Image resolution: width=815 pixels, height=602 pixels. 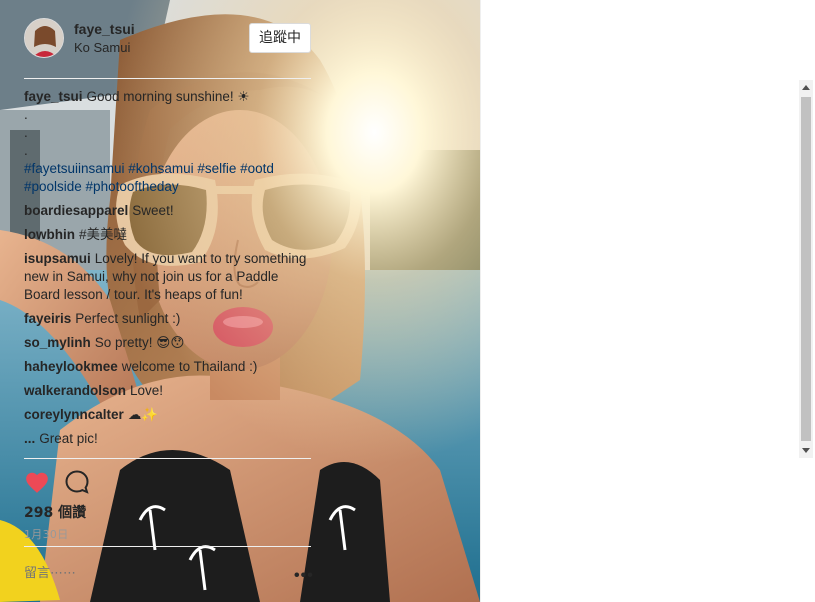 I want to click on post-date: 1月30日, so click(x=46, y=534).